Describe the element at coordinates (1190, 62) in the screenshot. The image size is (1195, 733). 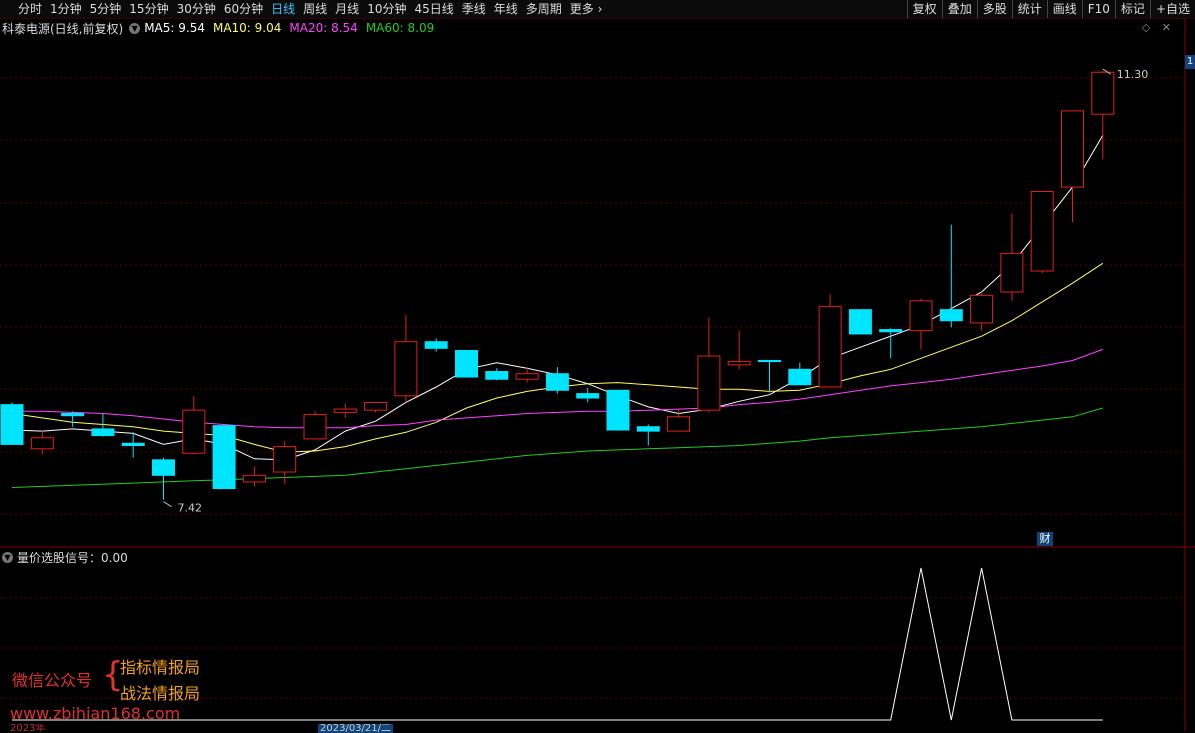
I see `page-marker: 1` at that location.